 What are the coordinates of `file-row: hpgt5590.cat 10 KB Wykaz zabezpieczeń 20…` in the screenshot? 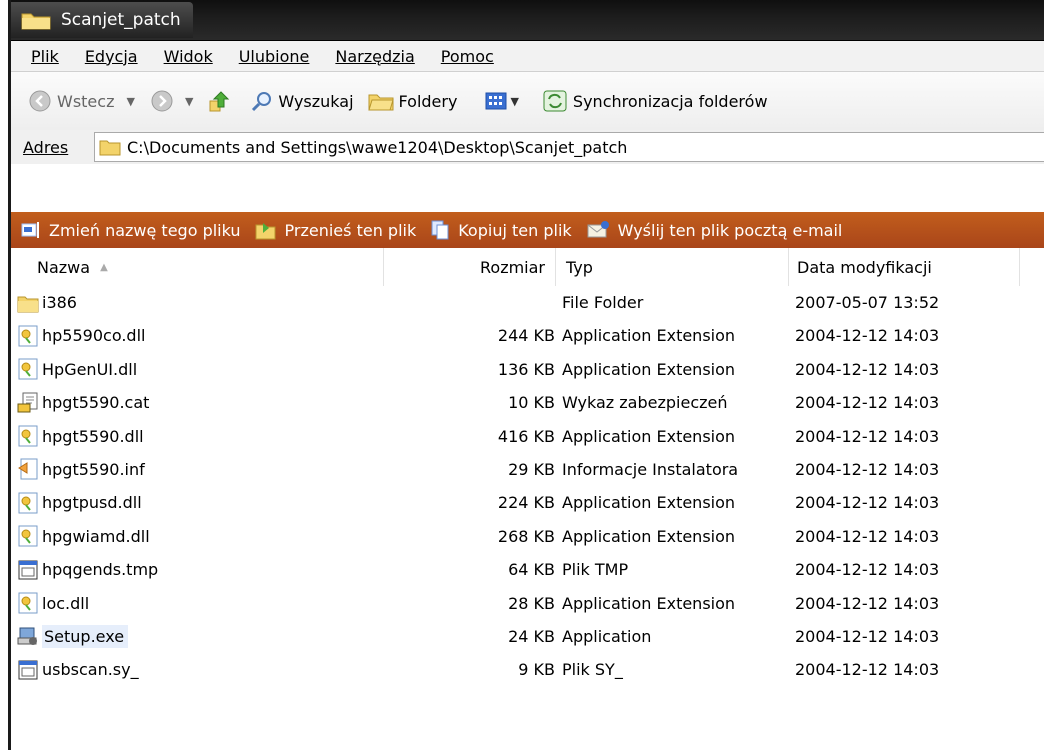 It's located at (527, 402).